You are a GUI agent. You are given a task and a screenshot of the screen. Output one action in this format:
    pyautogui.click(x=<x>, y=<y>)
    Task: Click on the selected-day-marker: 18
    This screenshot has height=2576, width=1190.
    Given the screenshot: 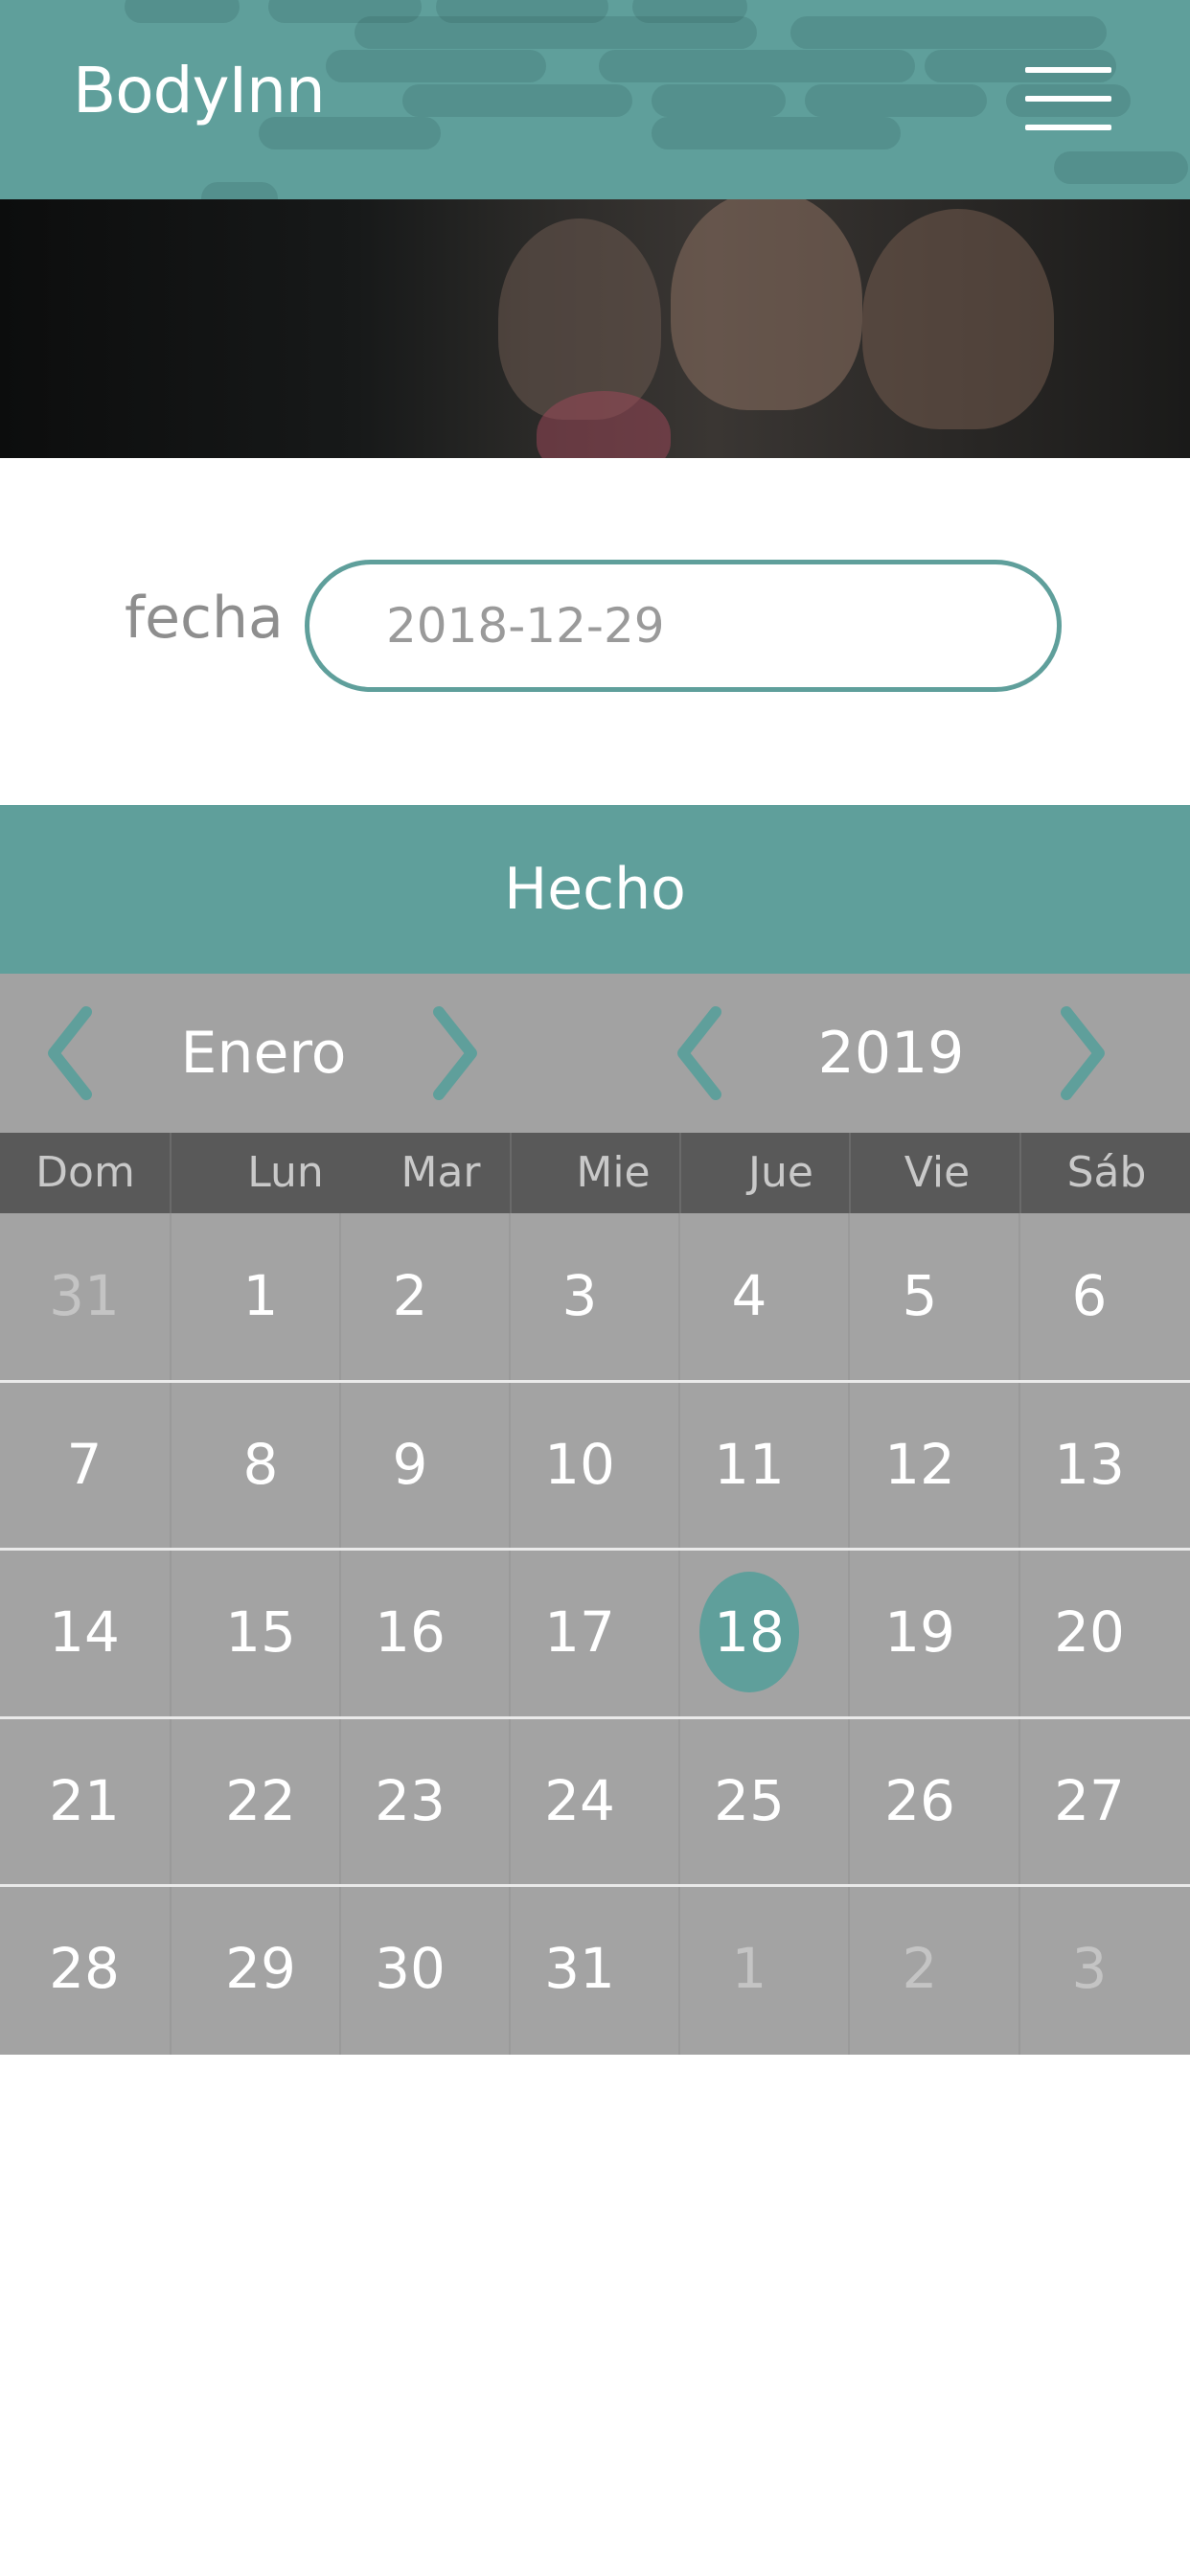 What is the action you would take?
    pyautogui.click(x=749, y=1632)
    